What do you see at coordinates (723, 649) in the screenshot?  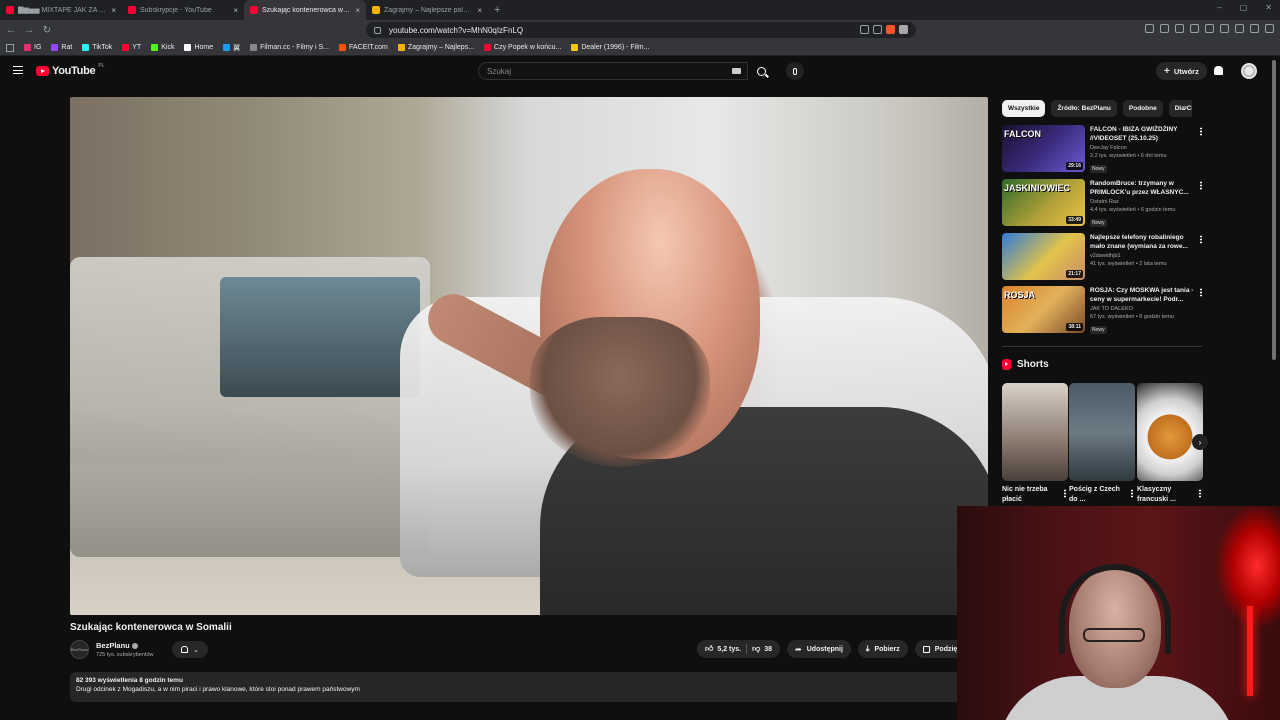 I see `like-button: 👍︎ 5,2 tys.` at bounding box center [723, 649].